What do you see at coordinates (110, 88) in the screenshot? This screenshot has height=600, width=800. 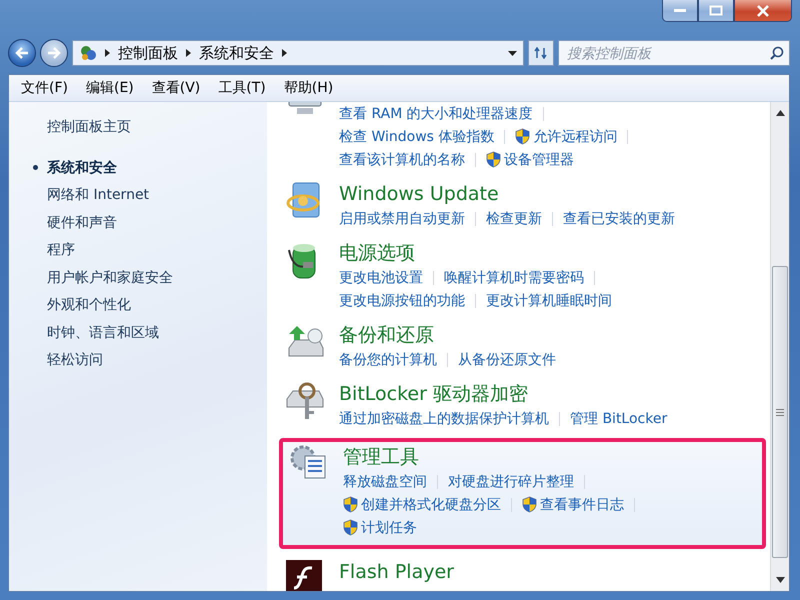 I see `menu-item: 编辑(E)` at bounding box center [110, 88].